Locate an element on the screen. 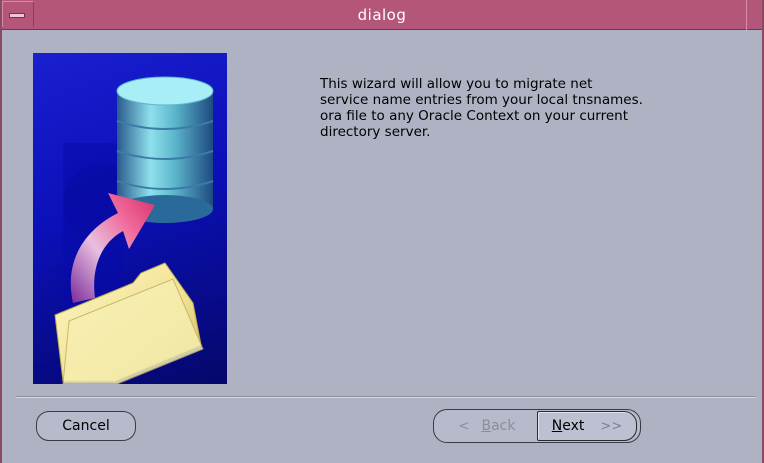 This screenshot has height=463, width=764. database-folder-graphic is located at coordinates (134, 230).